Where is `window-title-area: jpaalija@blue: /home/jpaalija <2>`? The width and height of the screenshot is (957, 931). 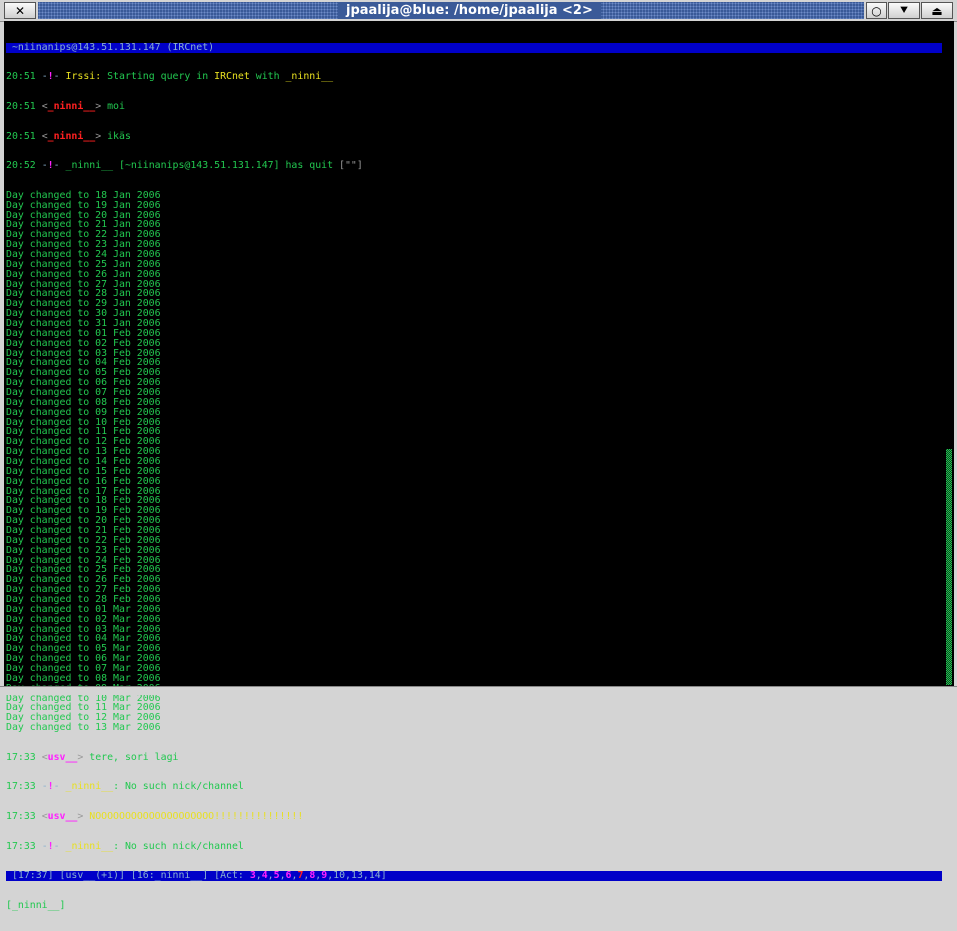
window-title-area: jpaalija@blue: /home/jpaalija <2> is located at coordinates (451, 10).